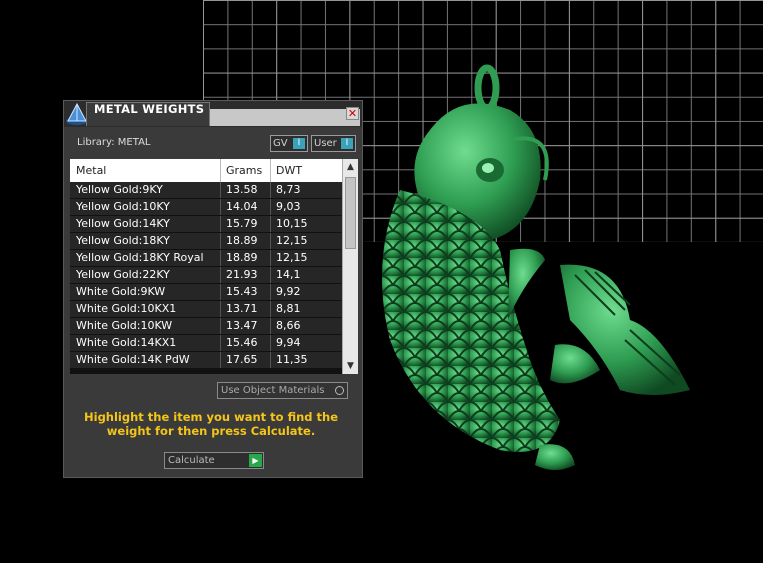  Describe the element at coordinates (123, 274) in the screenshot. I see `cell-metal: Yellow Gold:22KY` at that location.